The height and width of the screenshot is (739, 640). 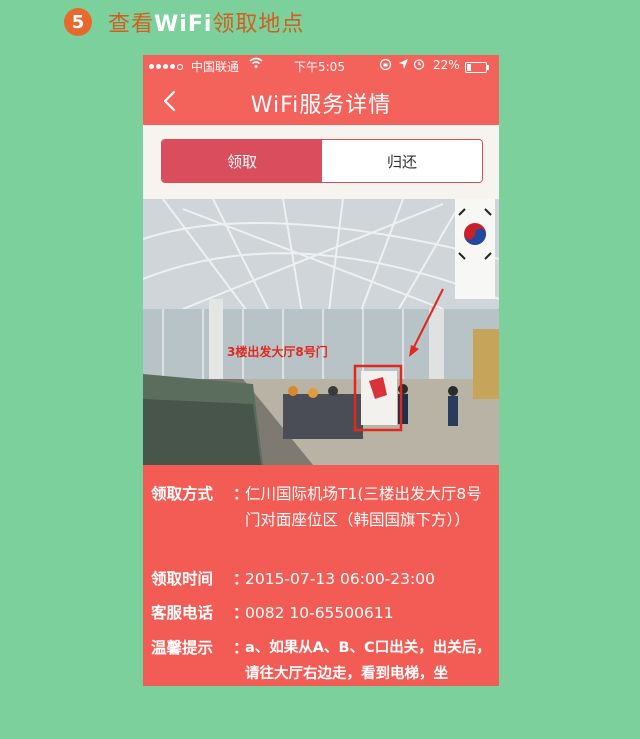 What do you see at coordinates (477, 67) in the screenshot?
I see `battery-icon` at bounding box center [477, 67].